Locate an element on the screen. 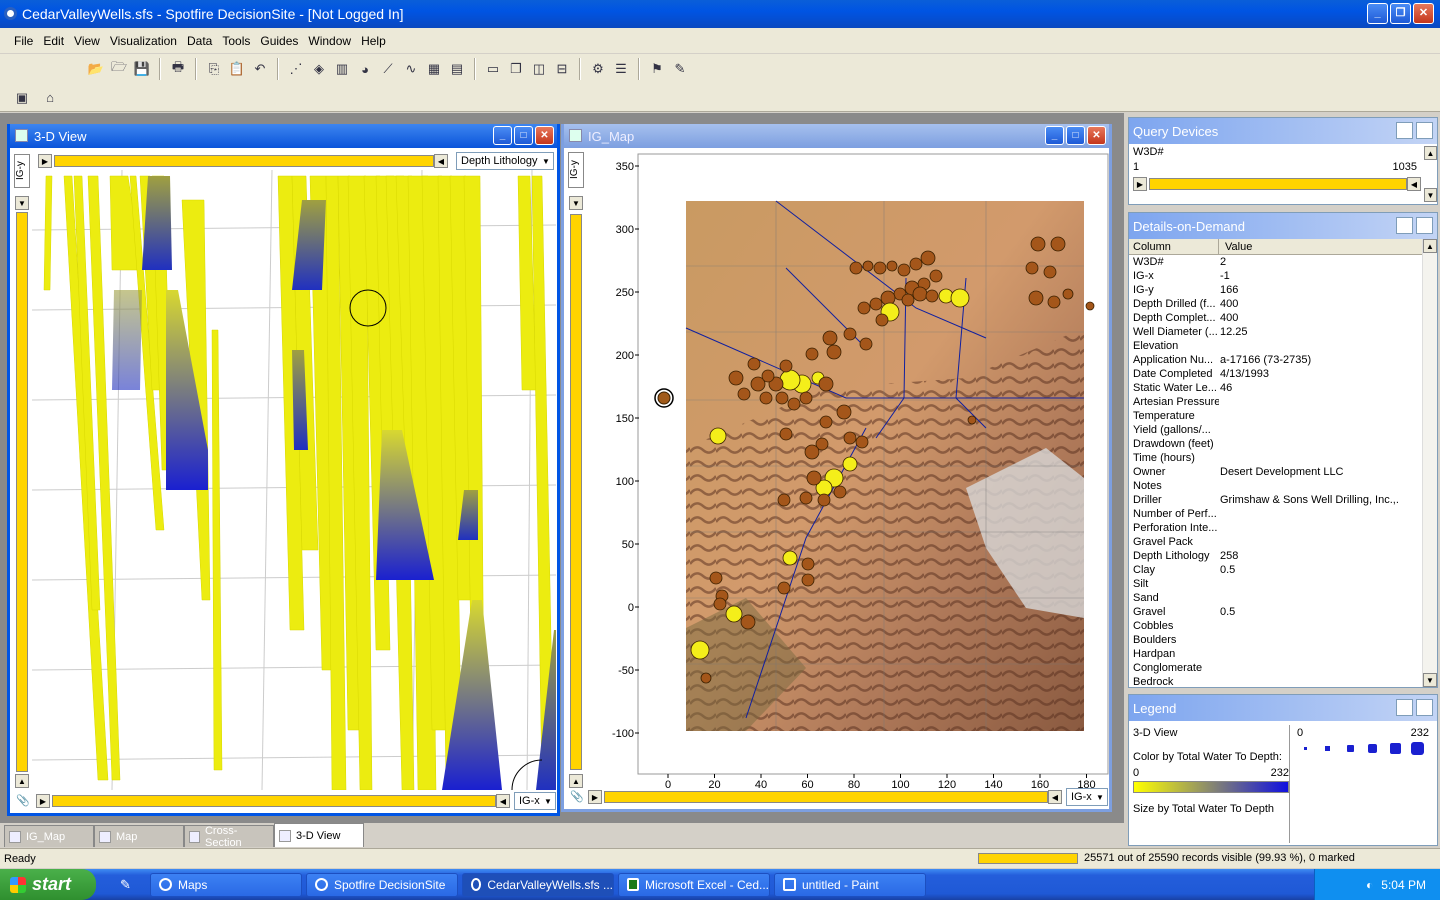  open-data-icon: 🗁 is located at coordinates (119, 69).